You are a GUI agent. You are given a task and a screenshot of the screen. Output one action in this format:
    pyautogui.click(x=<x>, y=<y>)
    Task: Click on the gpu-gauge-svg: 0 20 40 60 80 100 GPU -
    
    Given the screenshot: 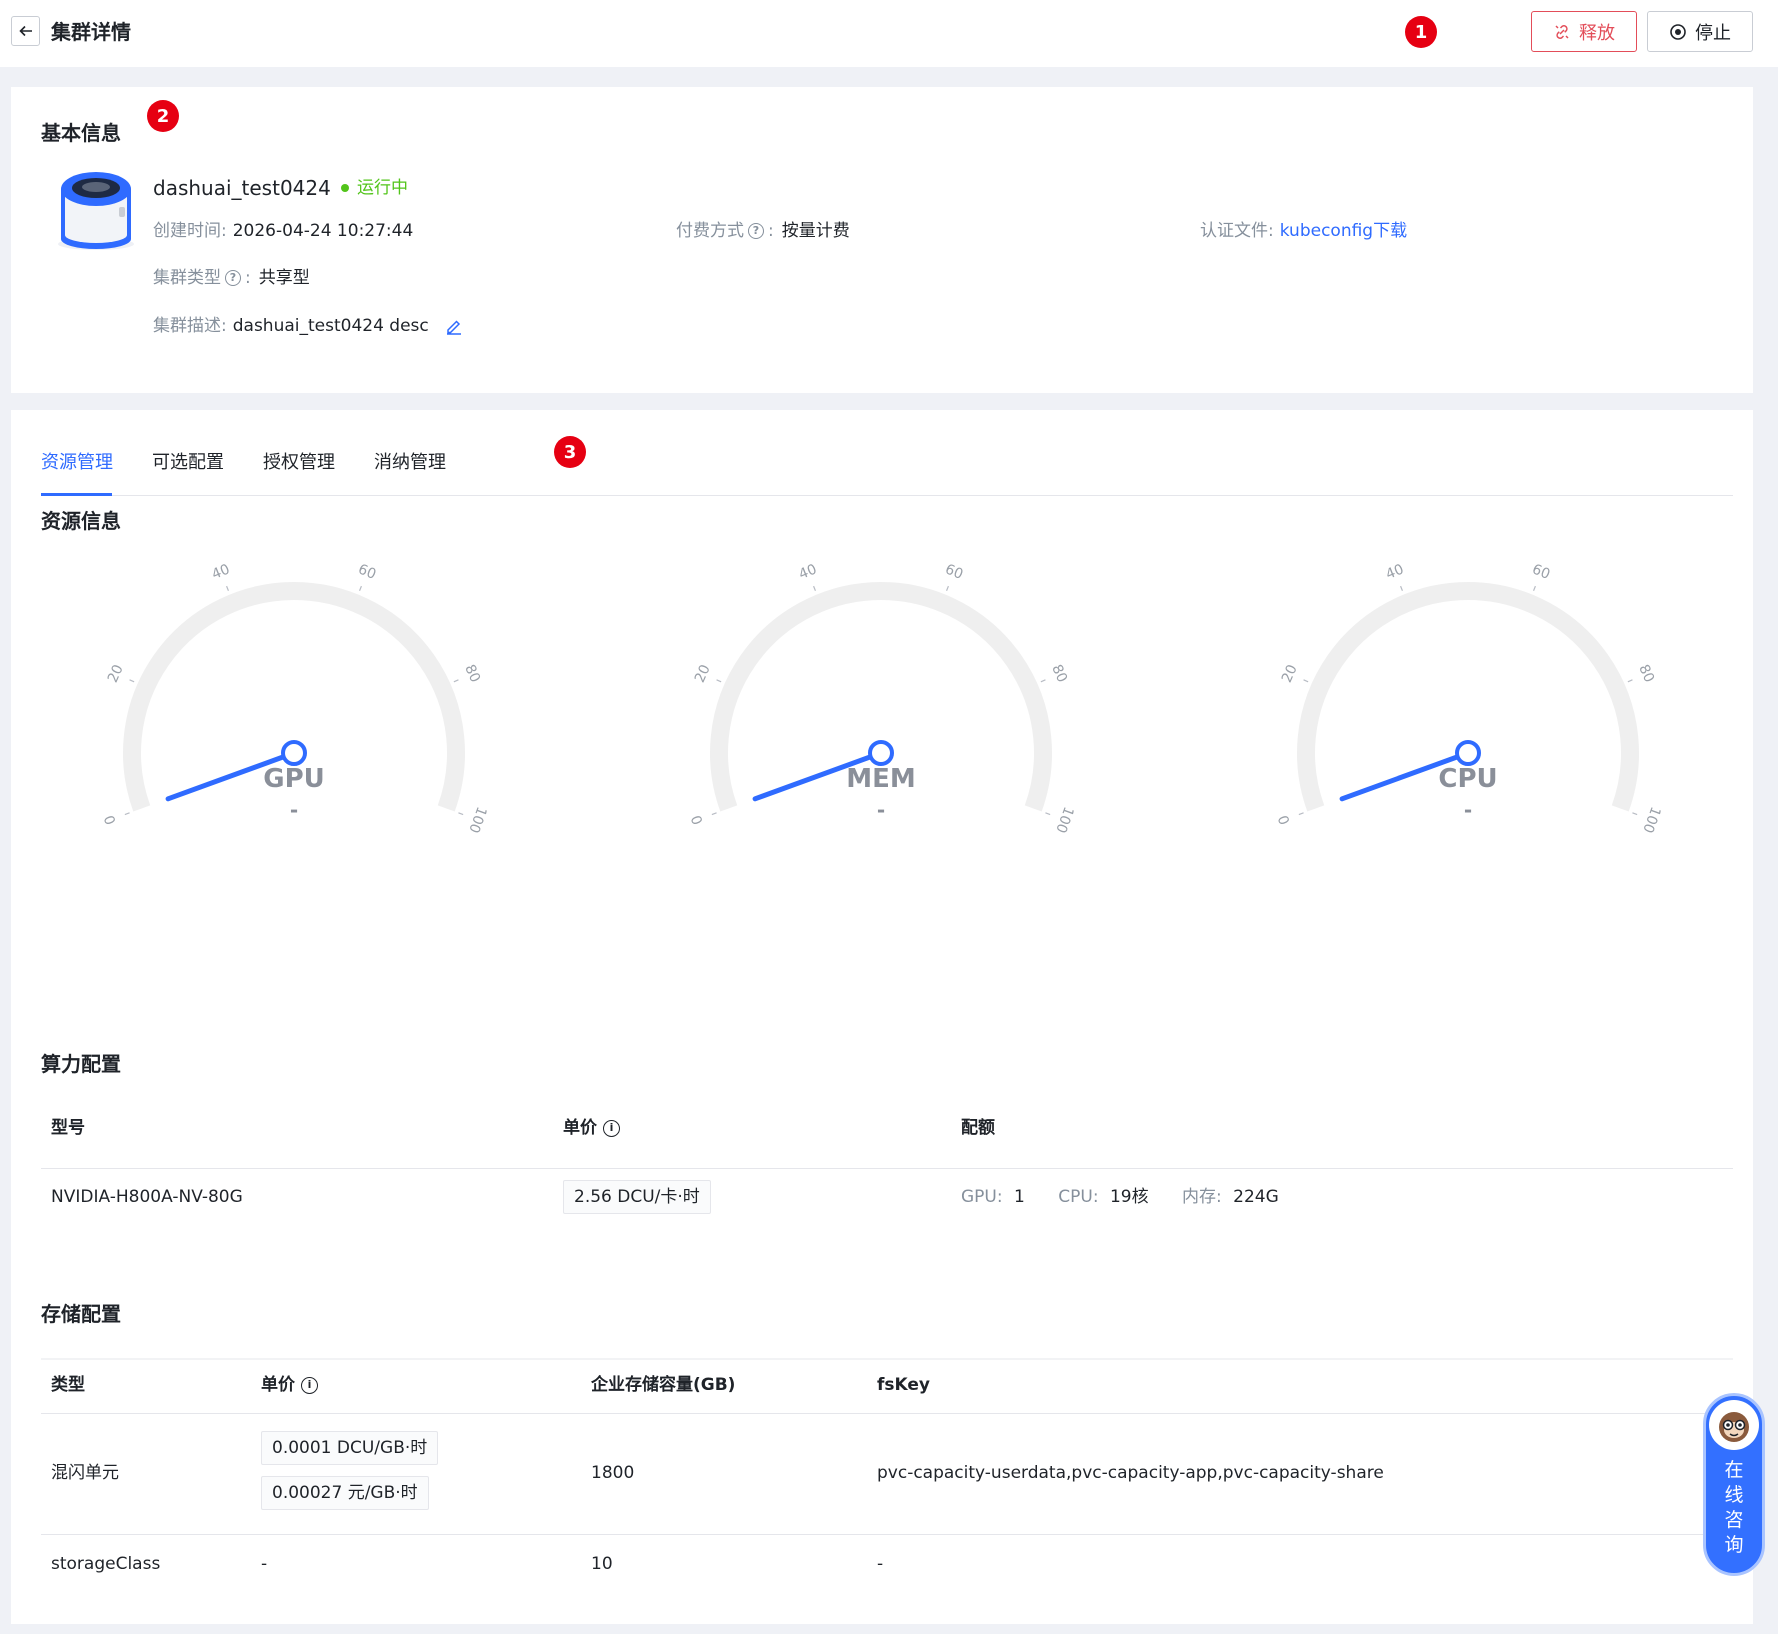 What is the action you would take?
    pyautogui.click(x=296, y=698)
    